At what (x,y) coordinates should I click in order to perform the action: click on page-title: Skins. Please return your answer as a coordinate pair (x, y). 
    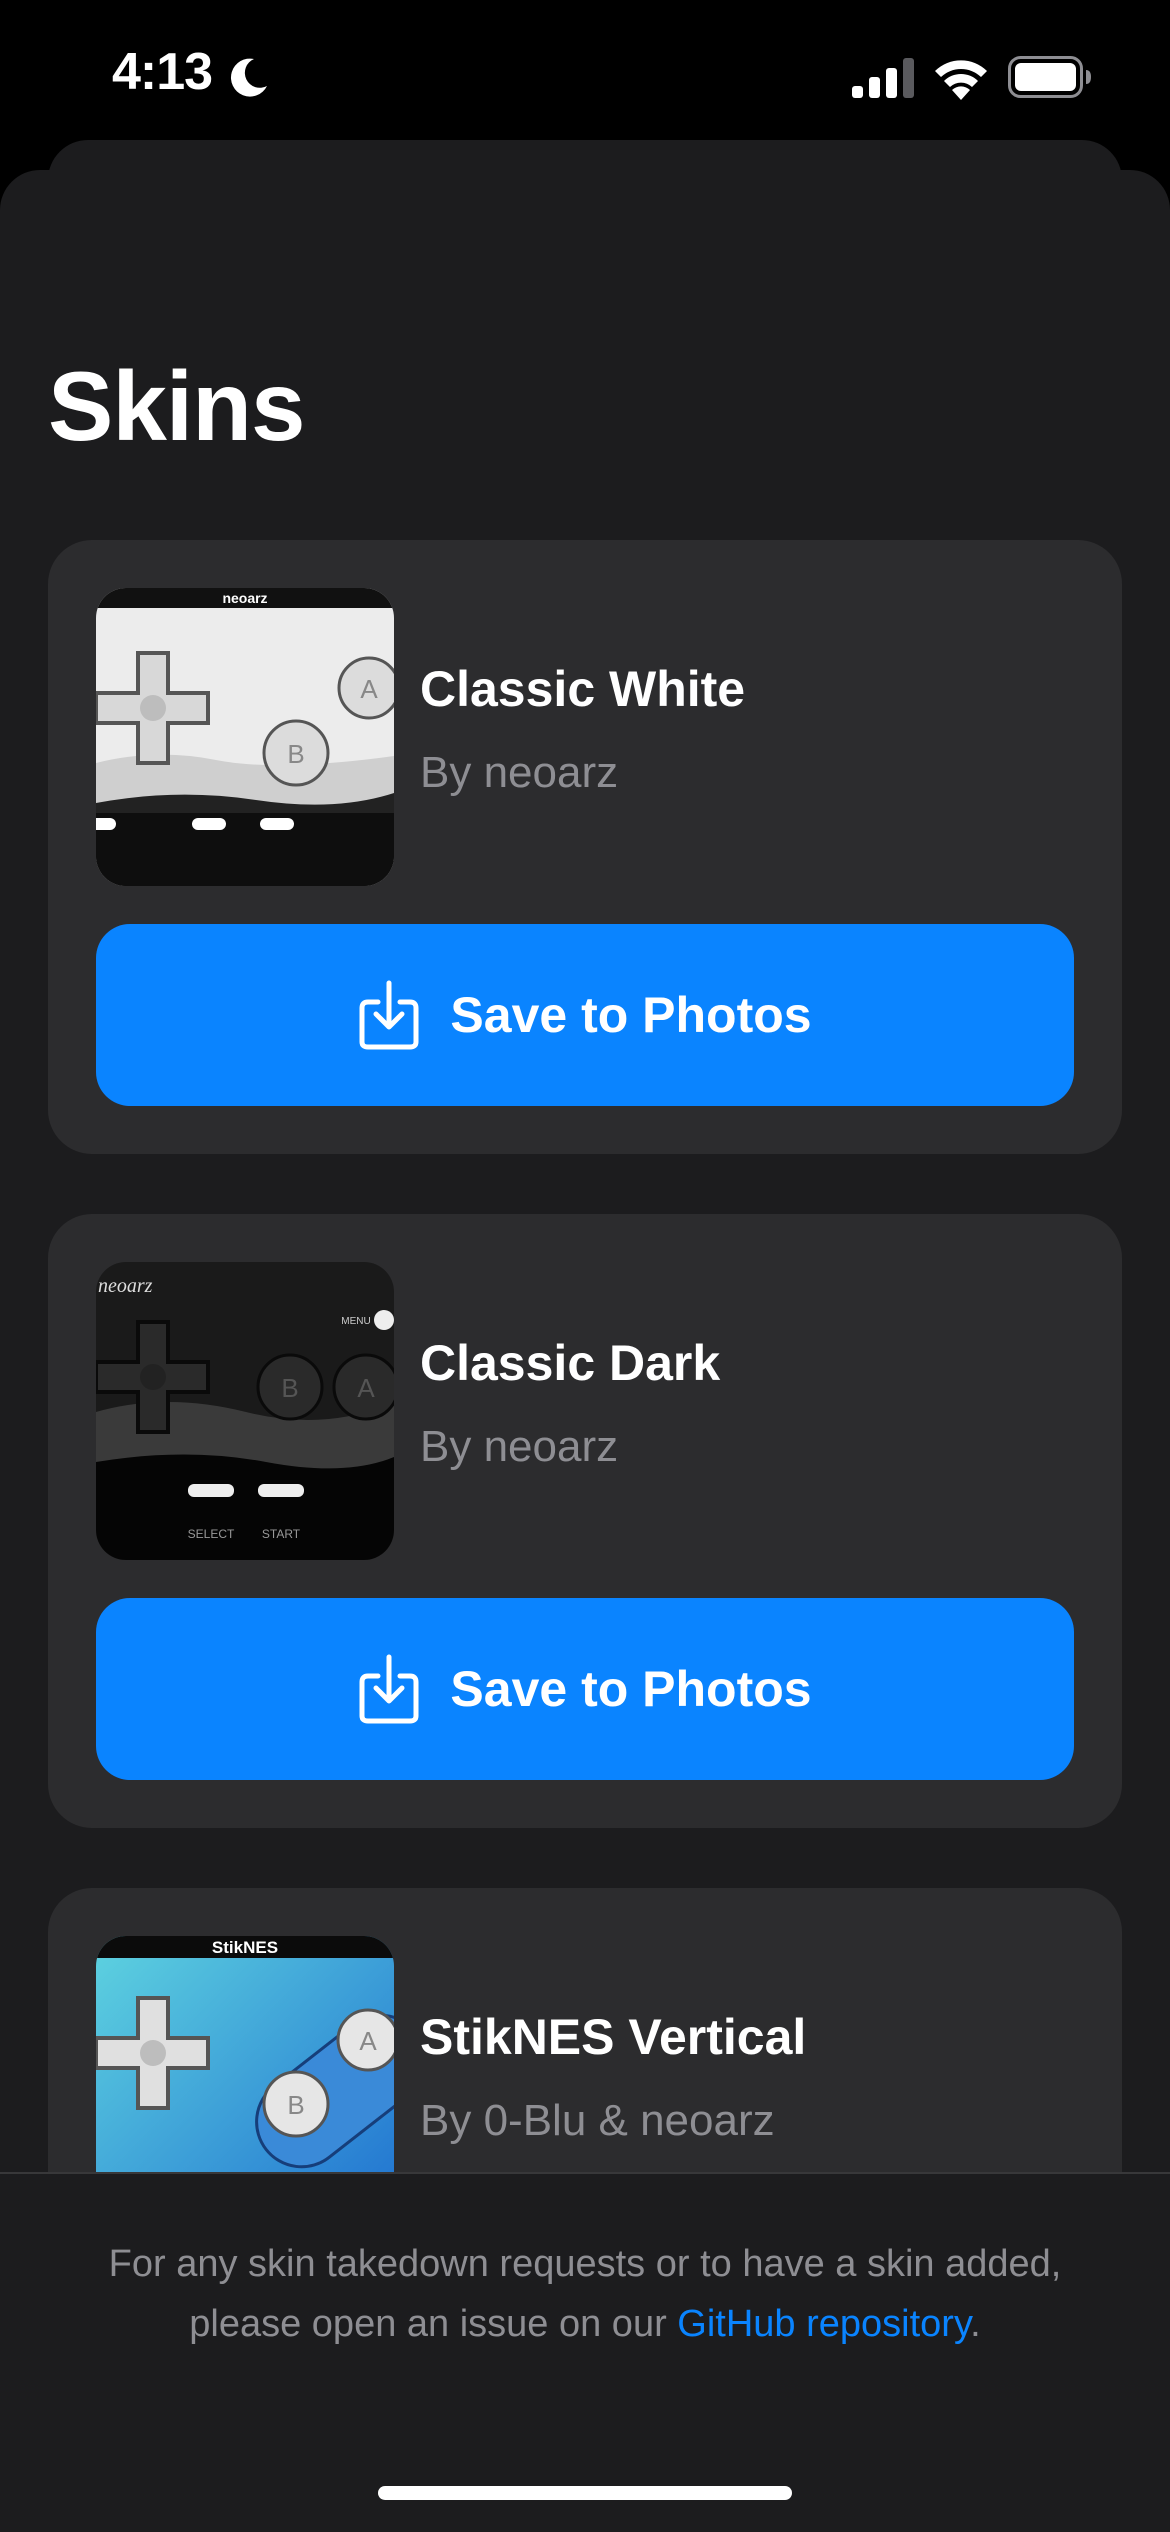
    Looking at the image, I should click on (176, 406).